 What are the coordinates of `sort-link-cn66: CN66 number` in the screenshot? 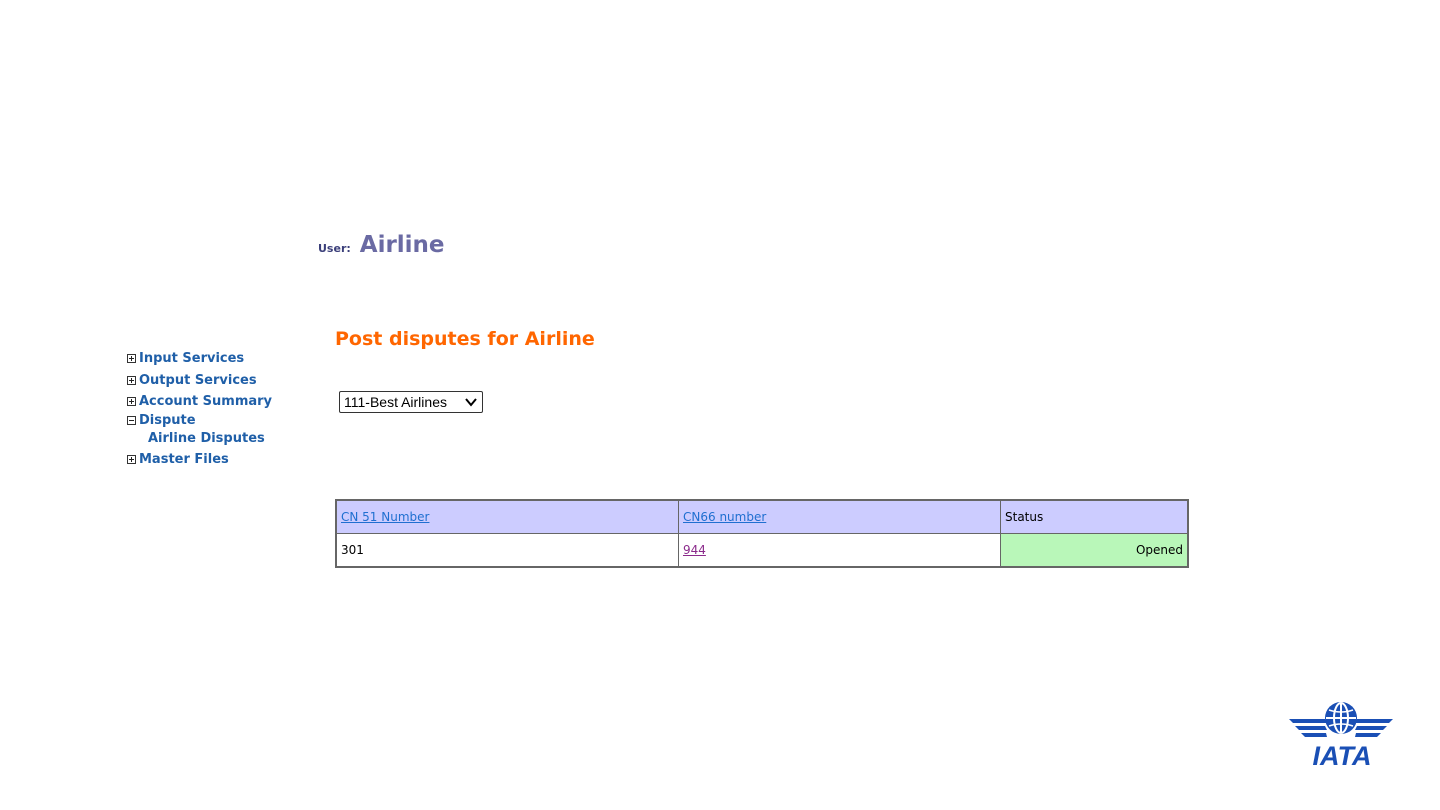 It's located at (724, 517).